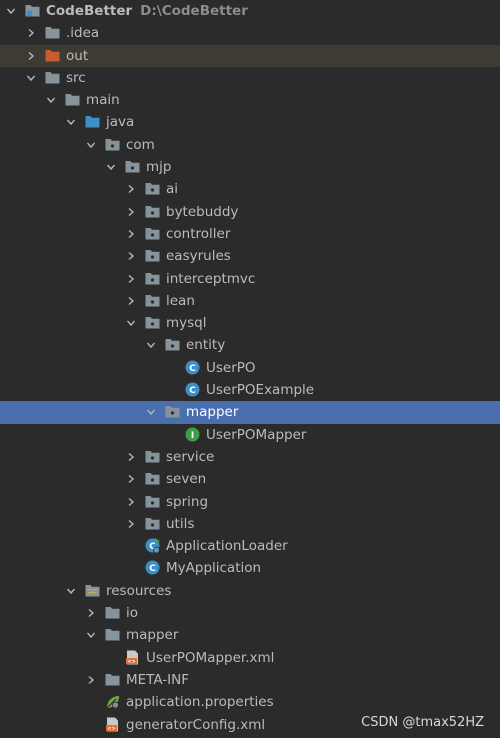 This screenshot has height=738, width=500. What do you see at coordinates (260, 390) in the screenshot?
I see `tree-node-label: UserPOExample` at bounding box center [260, 390].